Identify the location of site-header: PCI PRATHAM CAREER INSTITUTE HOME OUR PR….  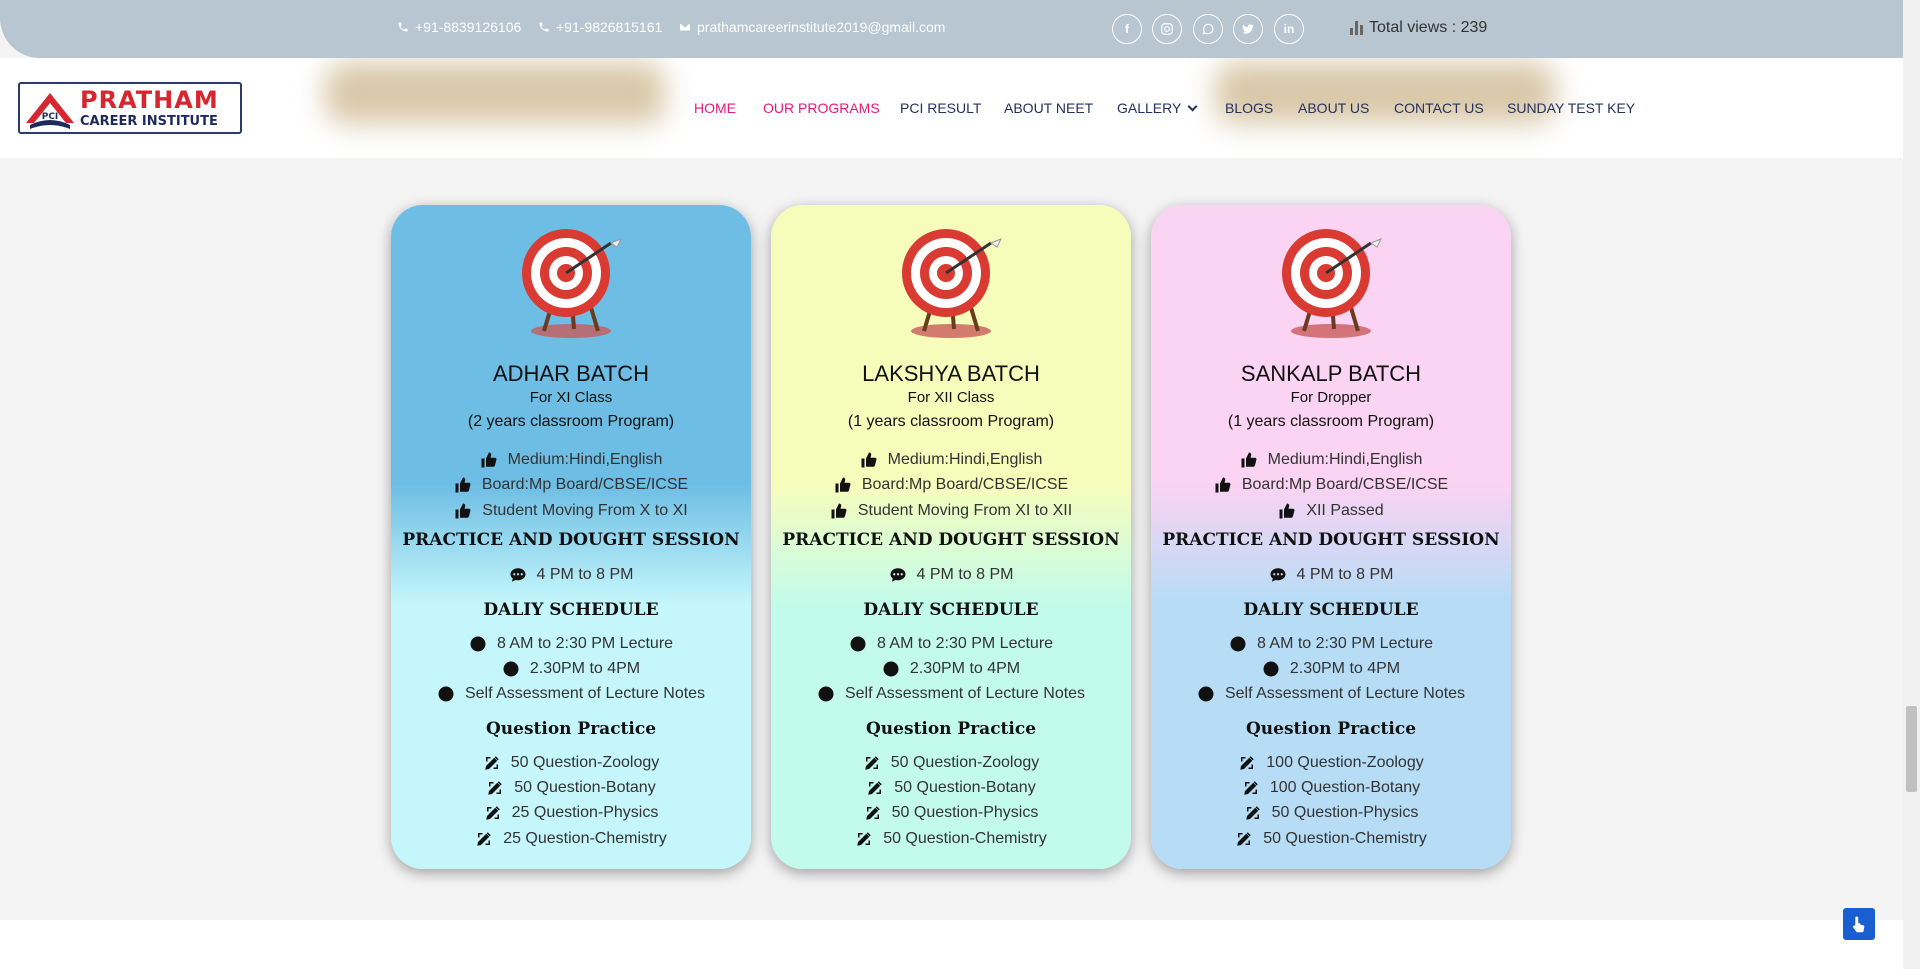
(951, 108).